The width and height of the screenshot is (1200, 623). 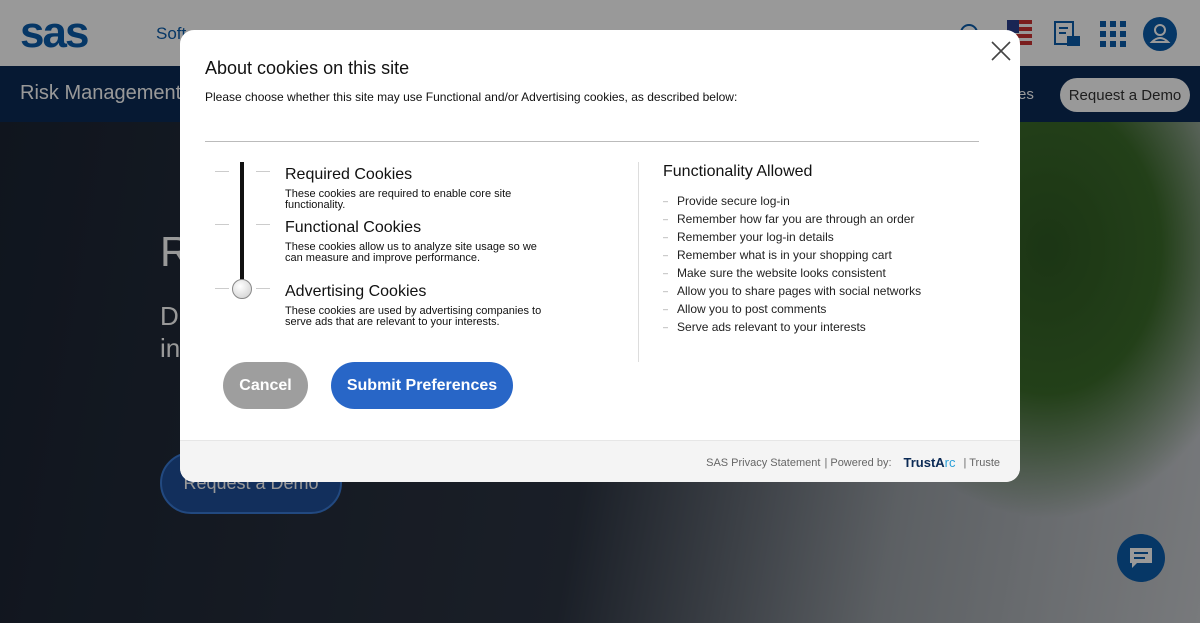 I want to click on category-name: Functional Cookies, so click(x=353, y=227).